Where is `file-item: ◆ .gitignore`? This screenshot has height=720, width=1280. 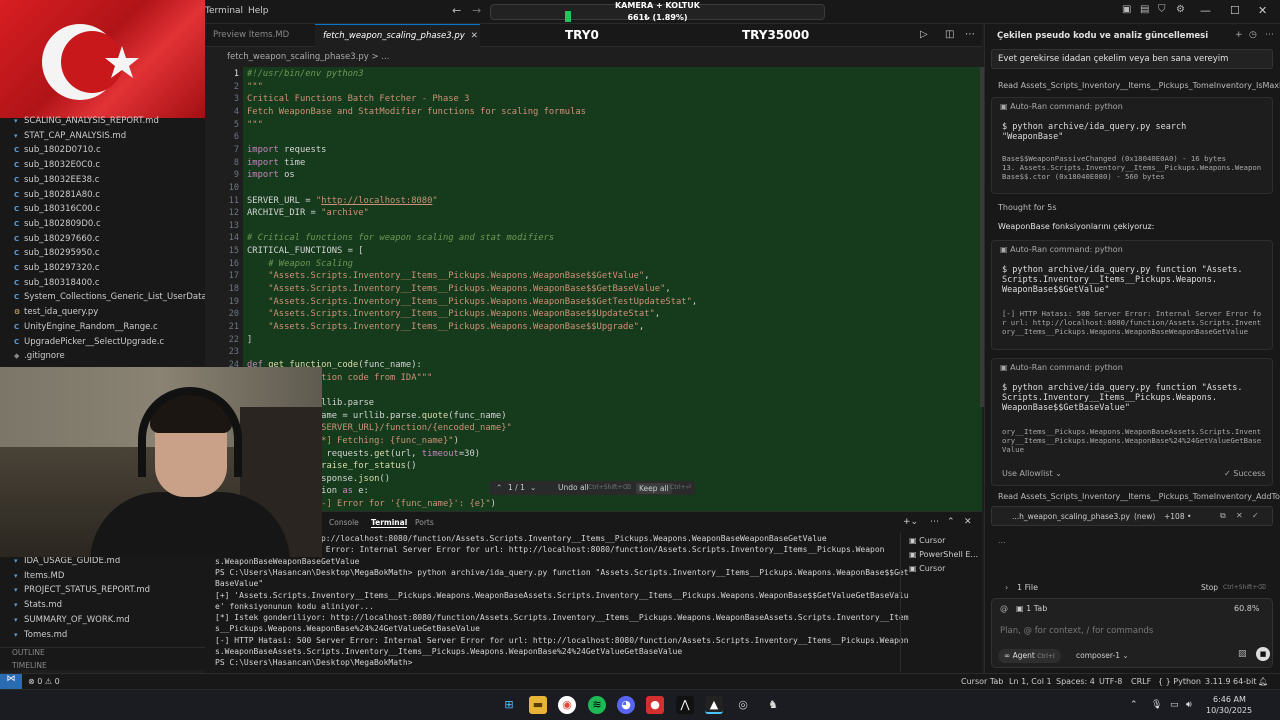
file-item: ◆ .gitignore is located at coordinates (39, 358).